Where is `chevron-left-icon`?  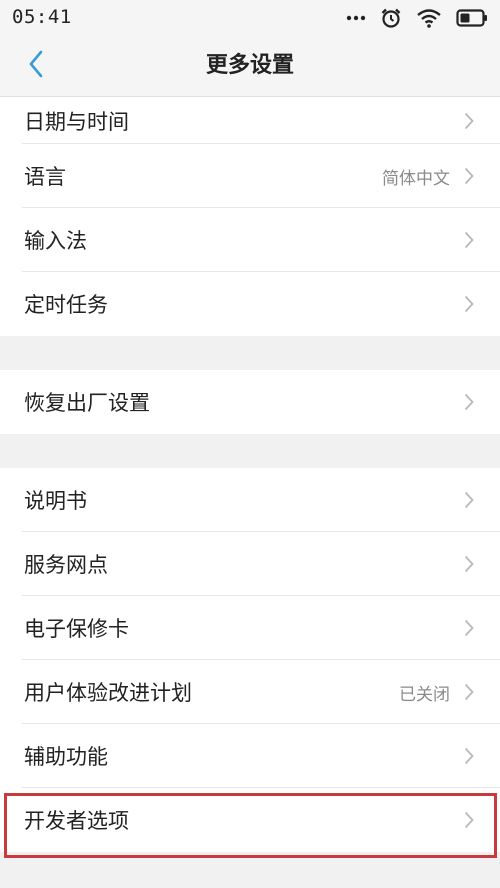
chevron-left-icon is located at coordinates (36, 66).